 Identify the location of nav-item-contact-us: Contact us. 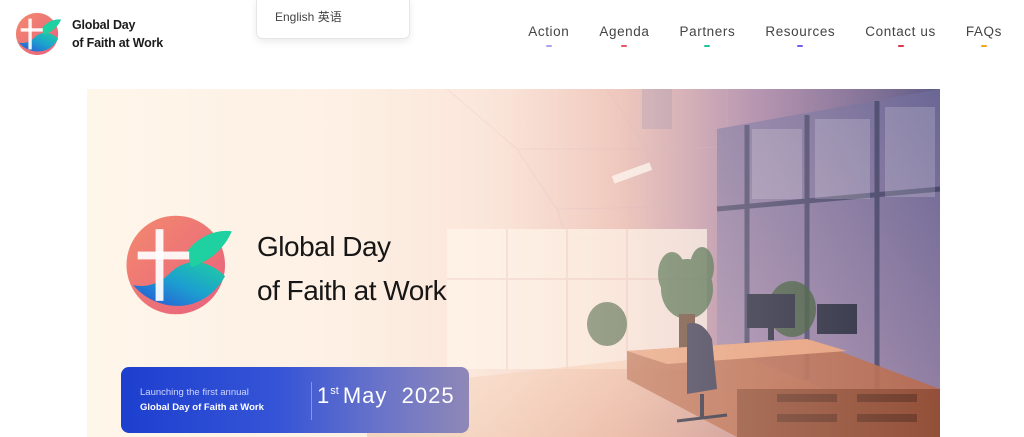
(900, 35).